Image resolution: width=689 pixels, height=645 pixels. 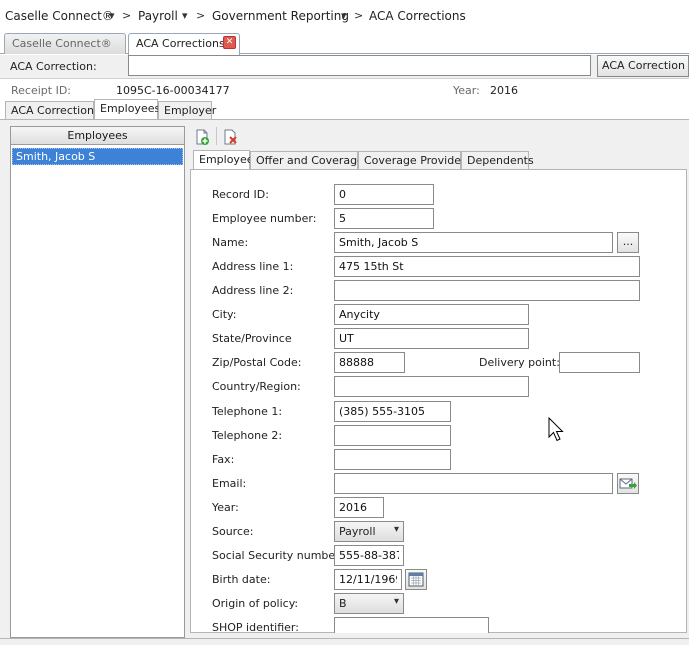 What do you see at coordinates (256, 386) in the screenshot?
I see `country-label: Country/Region:` at bounding box center [256, 386].